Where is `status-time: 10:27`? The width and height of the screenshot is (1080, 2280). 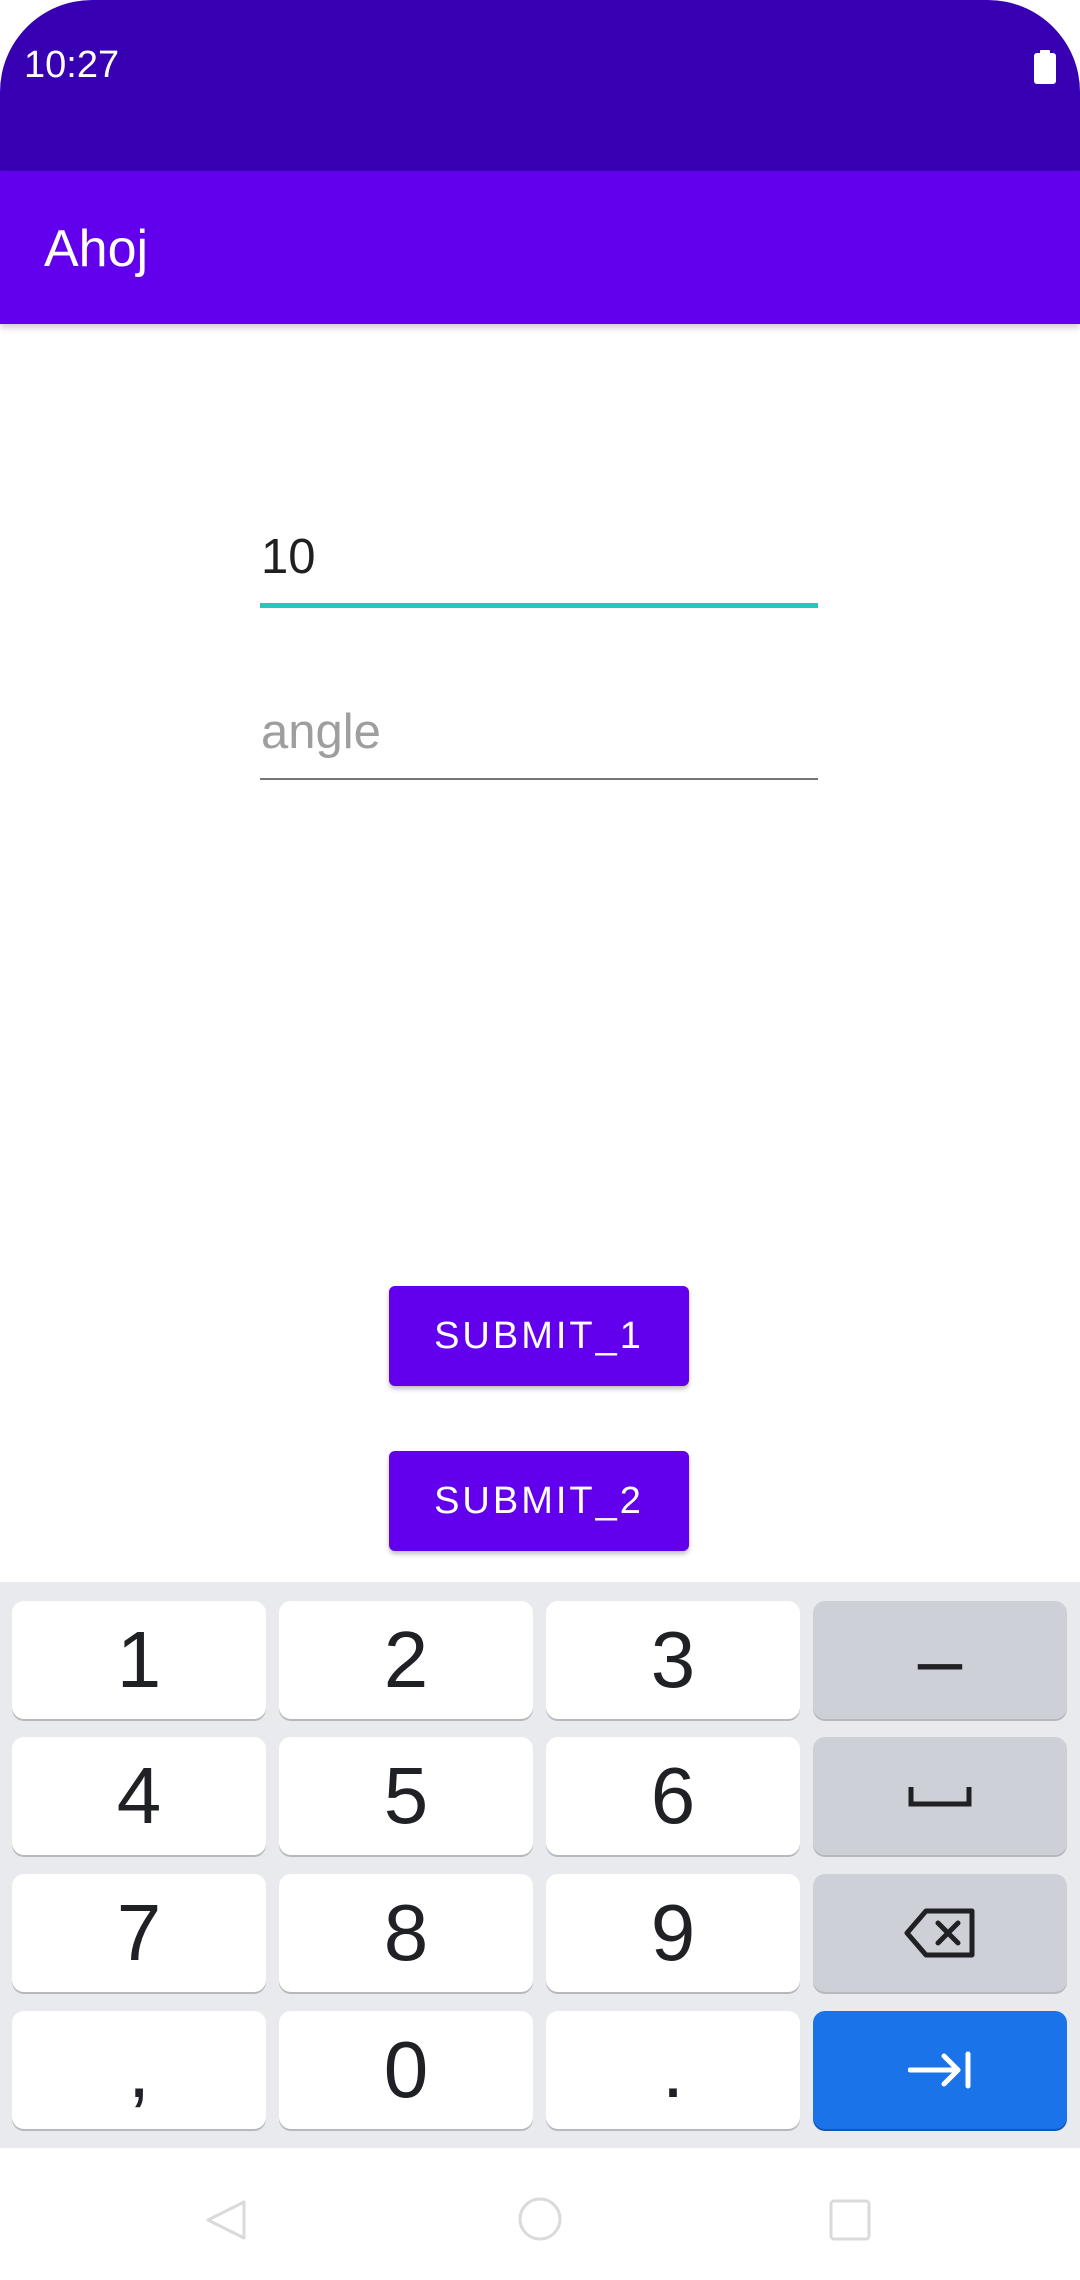
status-time: 10:27 is located at coordinates (72, 65).